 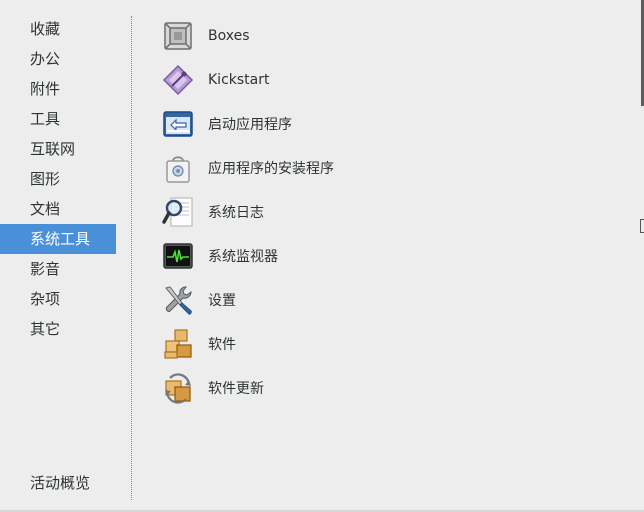 What do you see at coordinates (58, 59) in the screenshot?
I see `category-office: 办公` at bounding box center [58, 59].